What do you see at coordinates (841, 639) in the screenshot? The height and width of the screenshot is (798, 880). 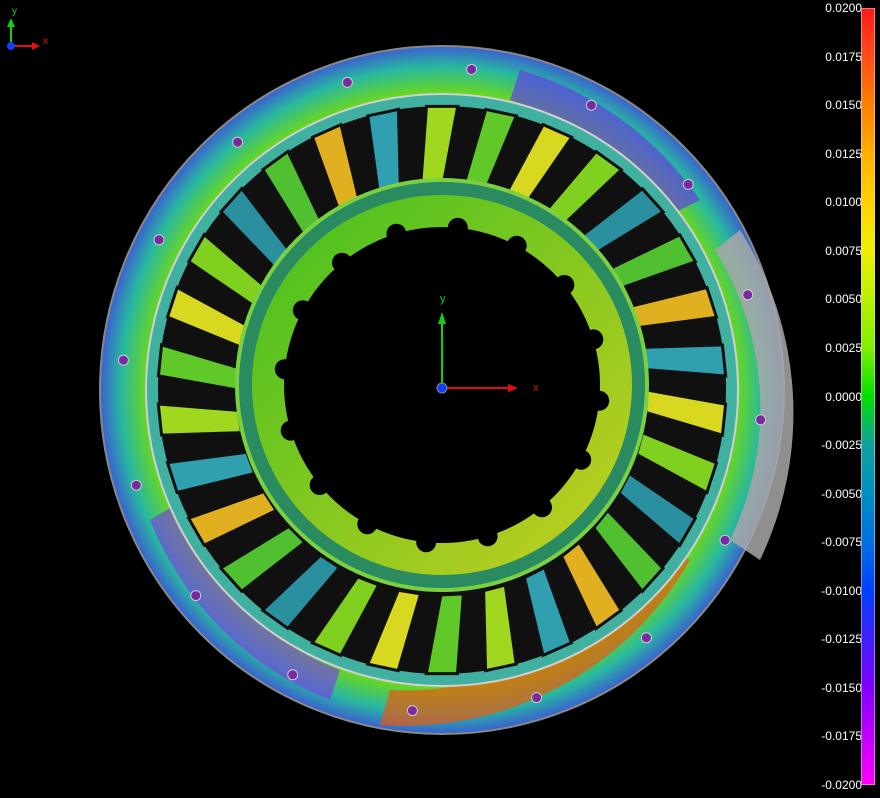 I see `scale-label: -0.0125` at bounding box center [841, 639].